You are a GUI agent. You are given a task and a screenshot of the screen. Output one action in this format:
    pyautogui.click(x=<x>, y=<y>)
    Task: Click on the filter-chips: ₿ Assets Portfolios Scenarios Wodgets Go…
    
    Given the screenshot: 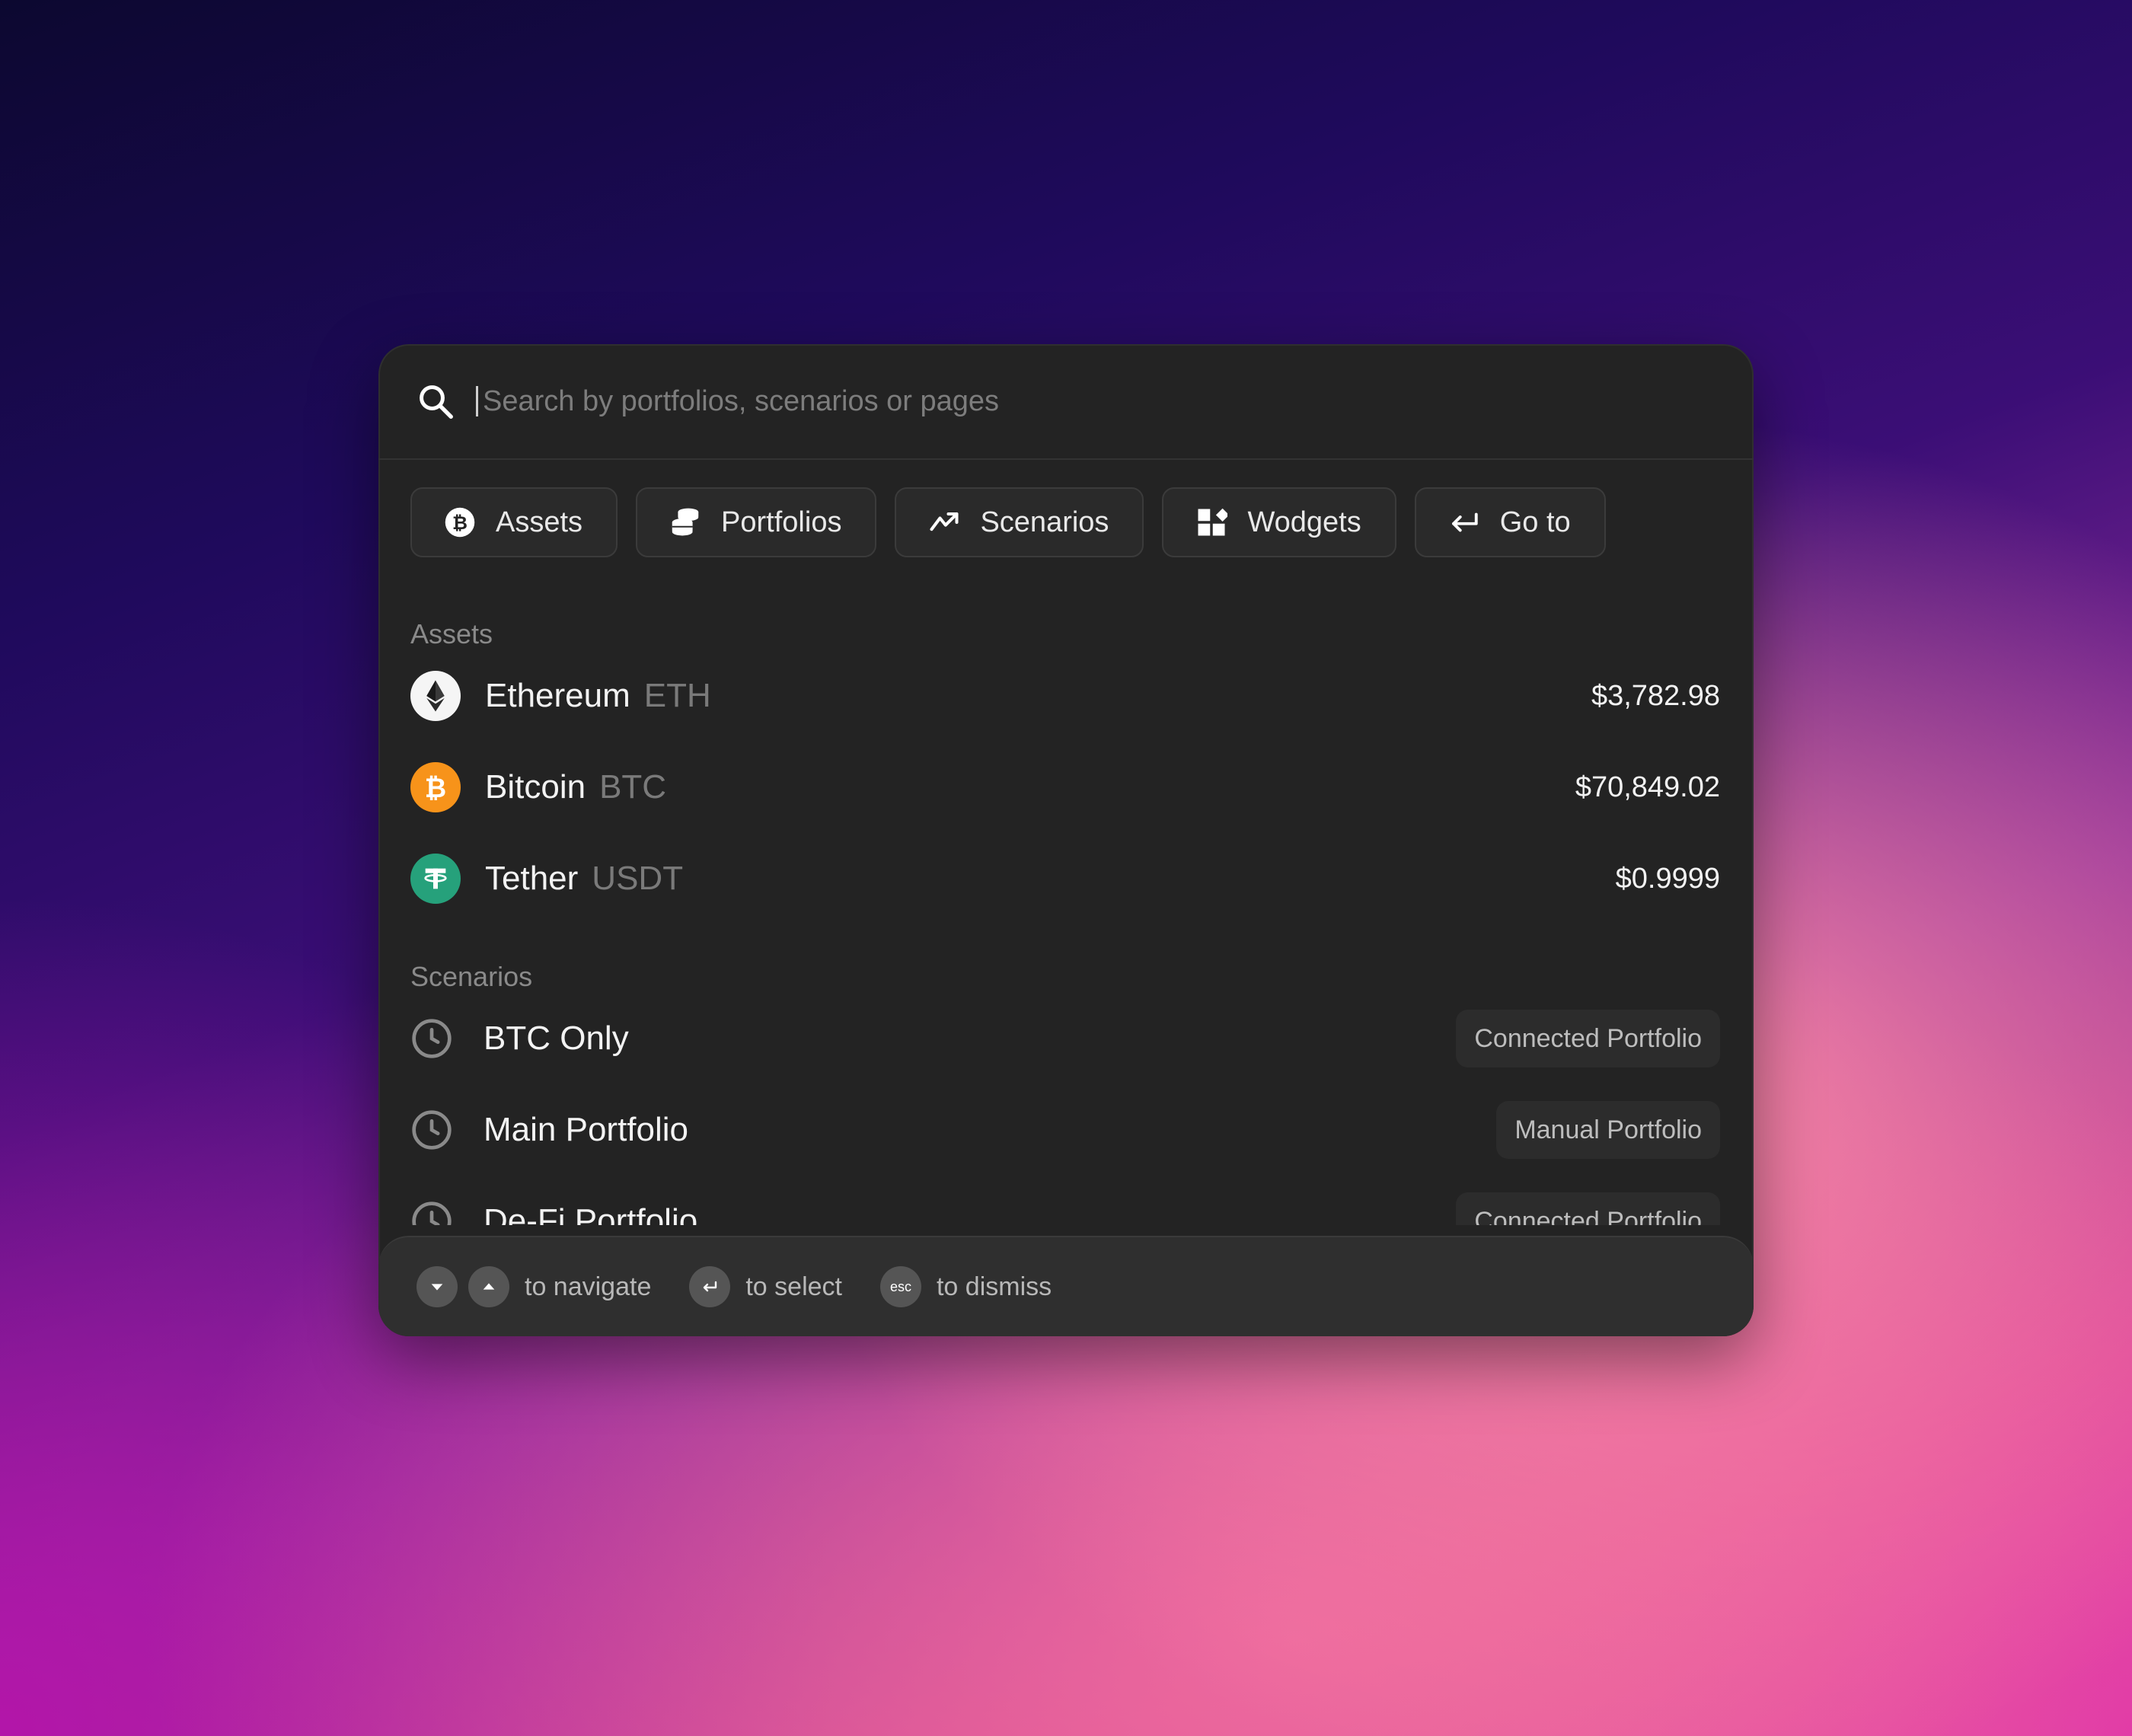 What is the action you would take?
    pyautogui.click(x=1066, y=522)
    